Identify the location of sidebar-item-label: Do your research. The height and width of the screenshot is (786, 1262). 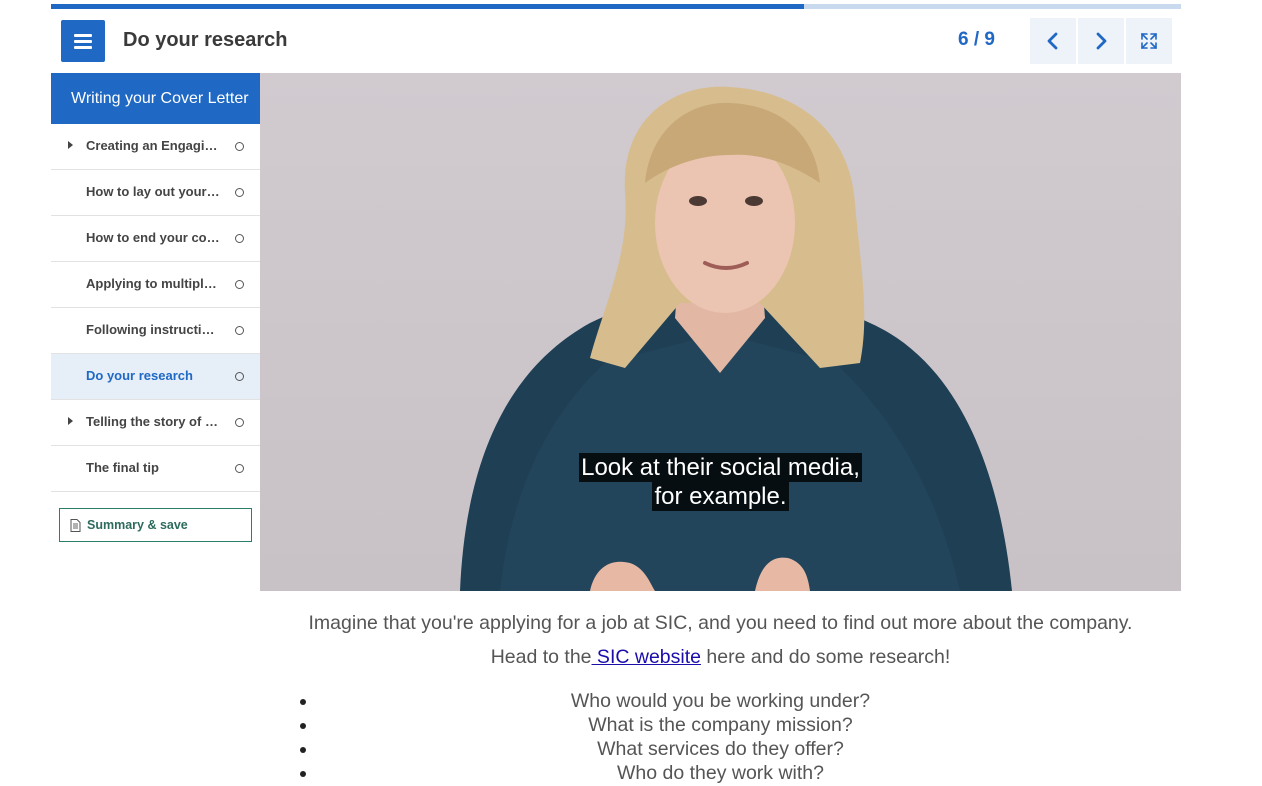
(139, 375).